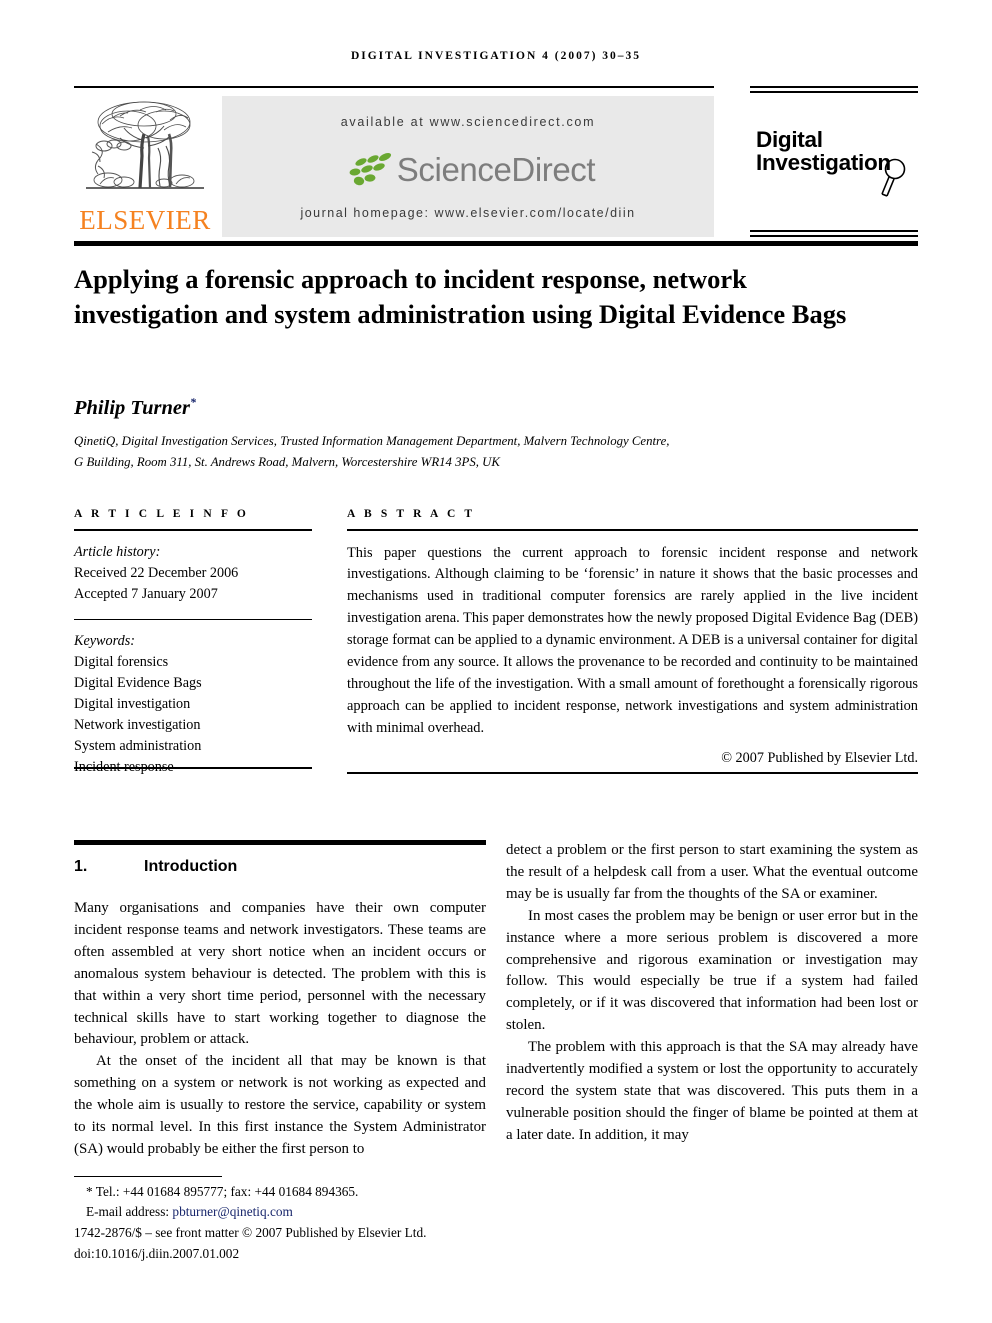  What do you see at coordinates (280, 867) in the screenshot?
I see `section-heading: 1. Introduction` at bounding box center [280, 867].